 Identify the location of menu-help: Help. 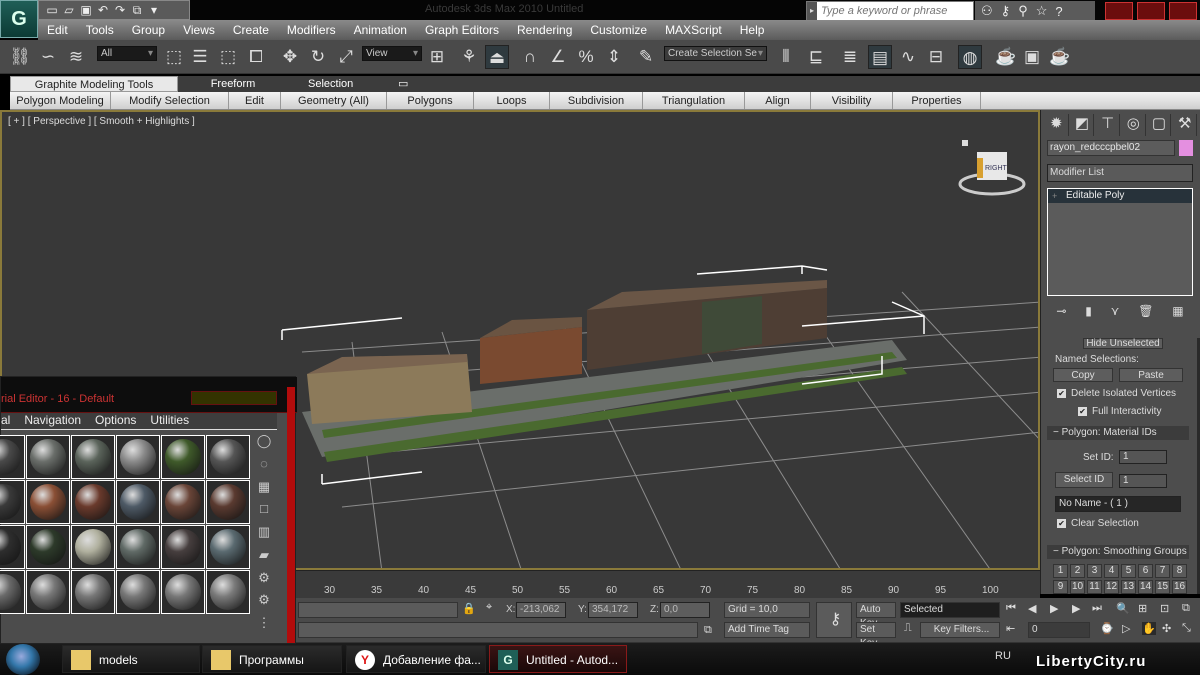
(752, 30).